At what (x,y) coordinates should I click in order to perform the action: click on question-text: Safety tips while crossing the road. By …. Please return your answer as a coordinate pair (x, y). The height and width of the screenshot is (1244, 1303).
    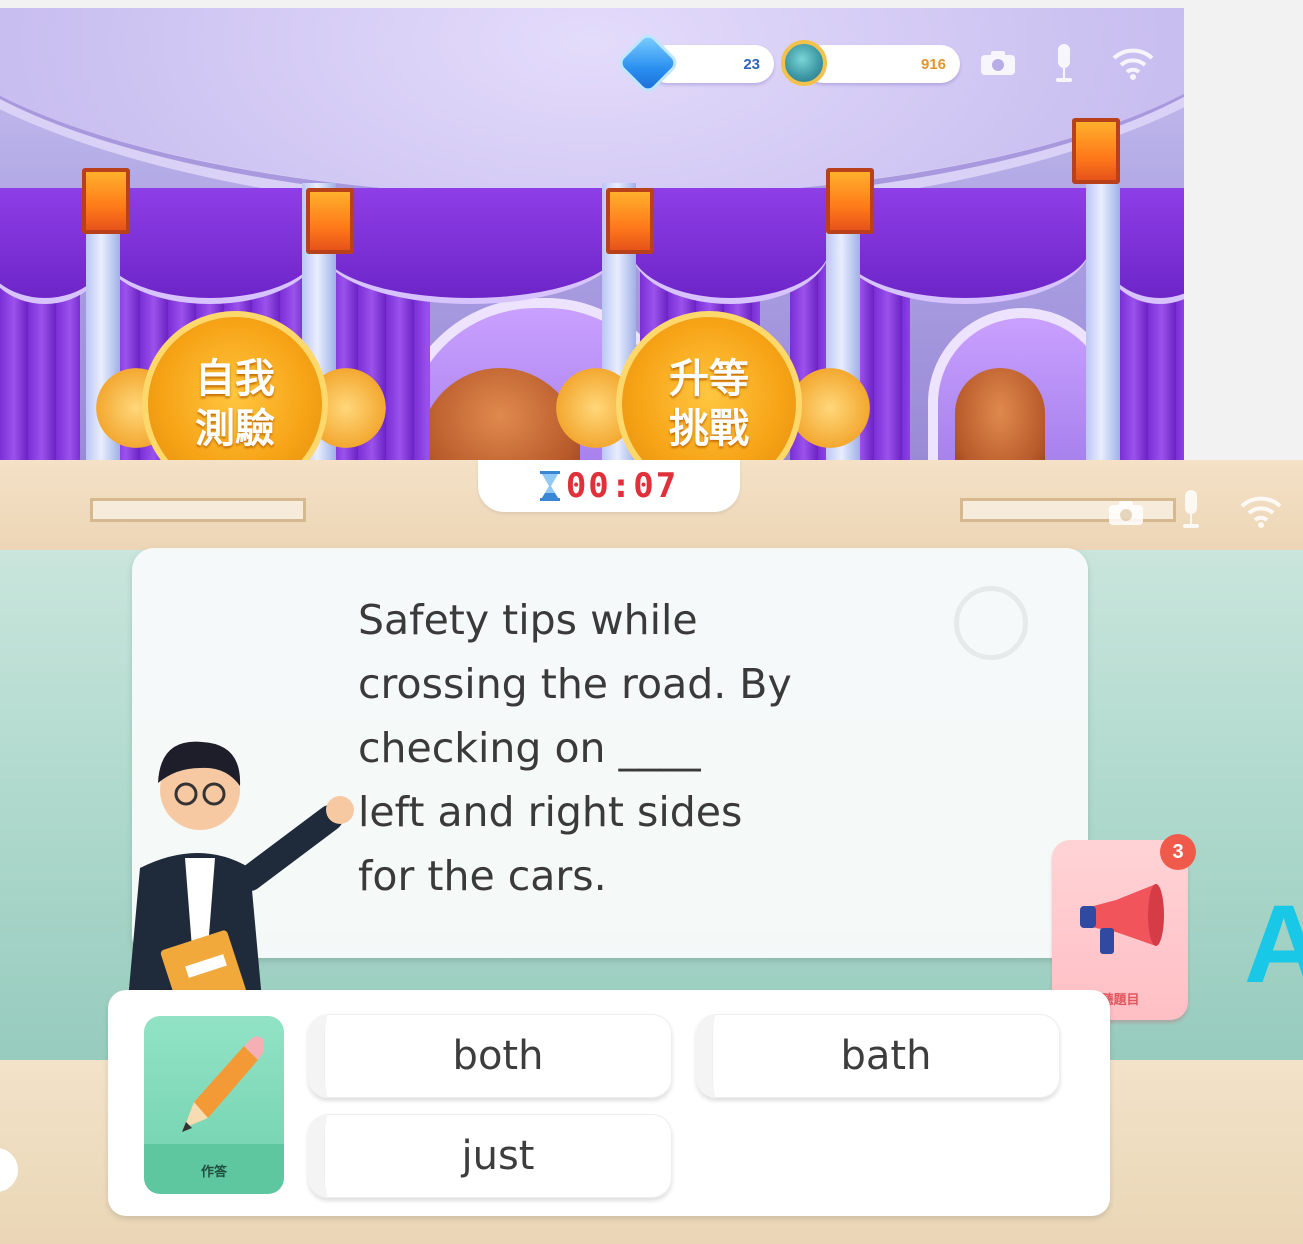
    Looking at the image, I should click on (575, 748).